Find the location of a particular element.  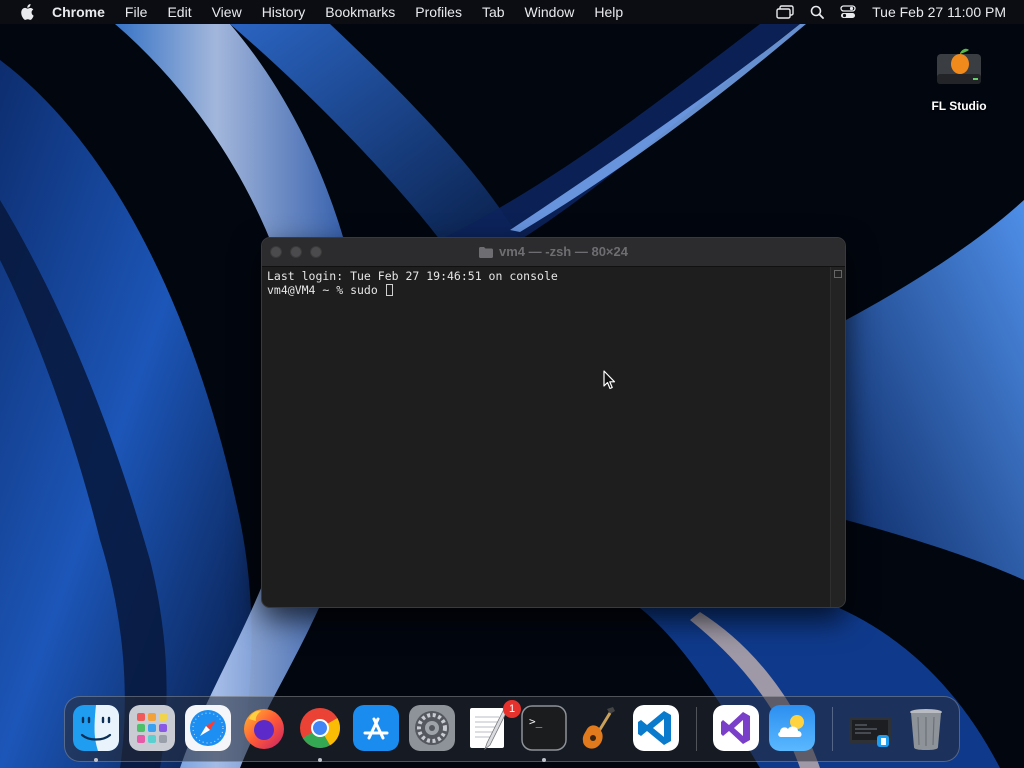

terminal-icon: >_ is located at coordinates (544, 728).